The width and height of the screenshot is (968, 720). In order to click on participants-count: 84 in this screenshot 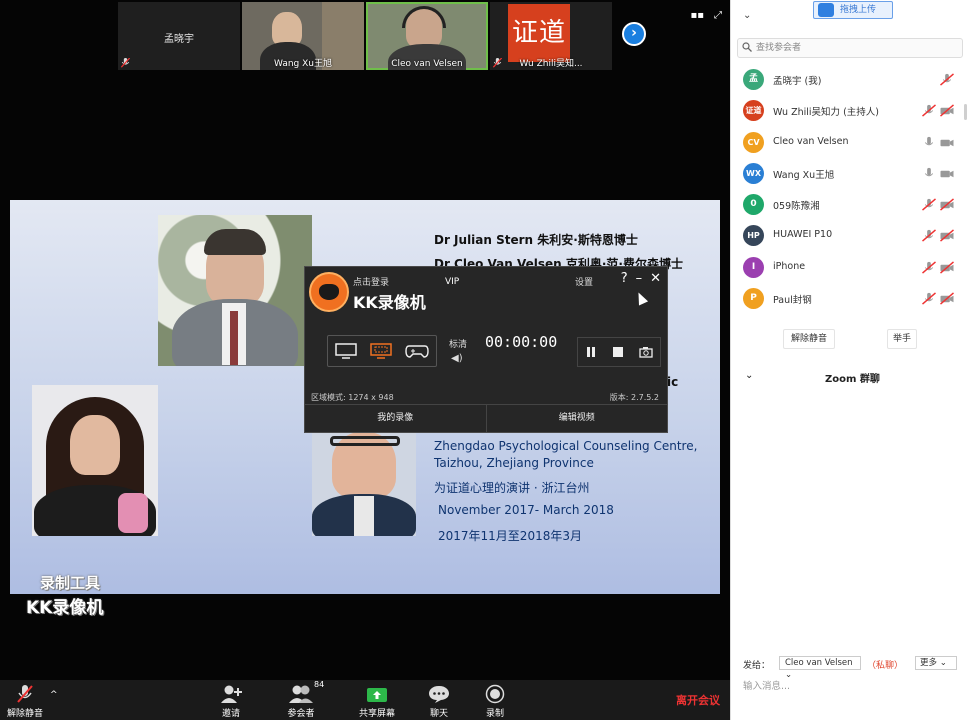, I will do `click(319, 684)`.